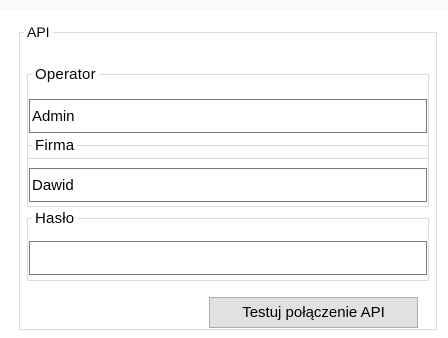 The height and width of the screenshot is (338, 448). What do you see at coordinates (65, 74) in the screenshot?
I see `operator-label: Operator` at bounding box center [65, 74].